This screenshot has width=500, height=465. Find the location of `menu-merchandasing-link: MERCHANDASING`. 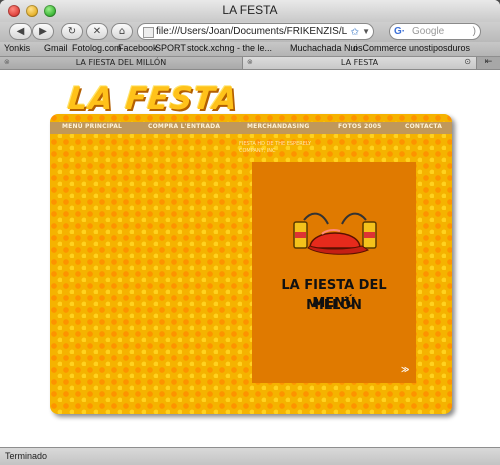

menu-merchandasing-link: MERCHANDASING is located at coordinates (278, 126).